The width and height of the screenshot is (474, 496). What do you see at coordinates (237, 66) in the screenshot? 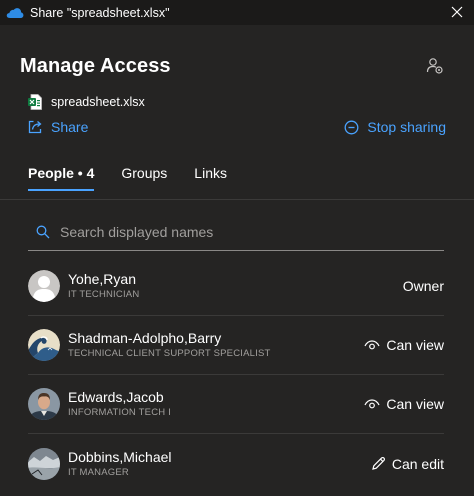
I see `header: Manage Access` at bounding box center [237, 66].